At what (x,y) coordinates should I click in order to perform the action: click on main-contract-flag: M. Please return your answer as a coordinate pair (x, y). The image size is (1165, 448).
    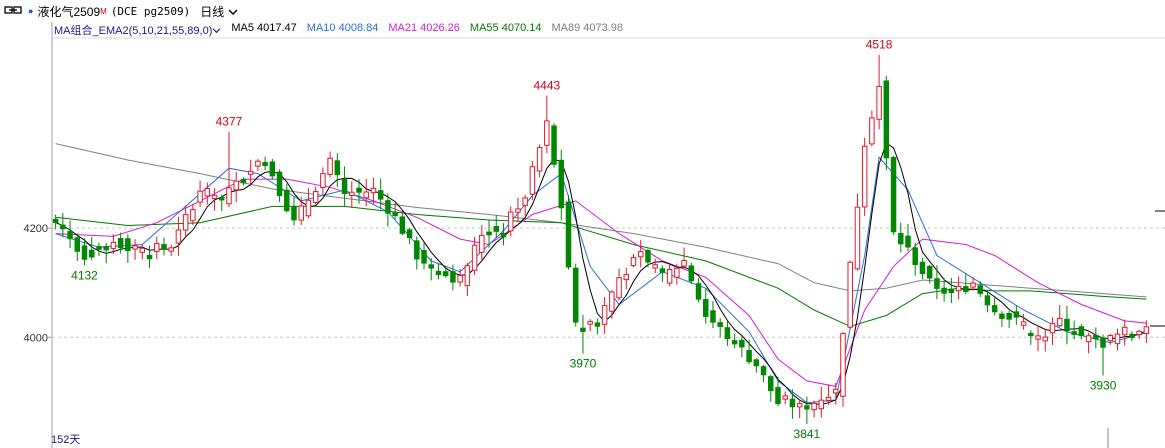
    Looking at the image, I should click on (103, 11).